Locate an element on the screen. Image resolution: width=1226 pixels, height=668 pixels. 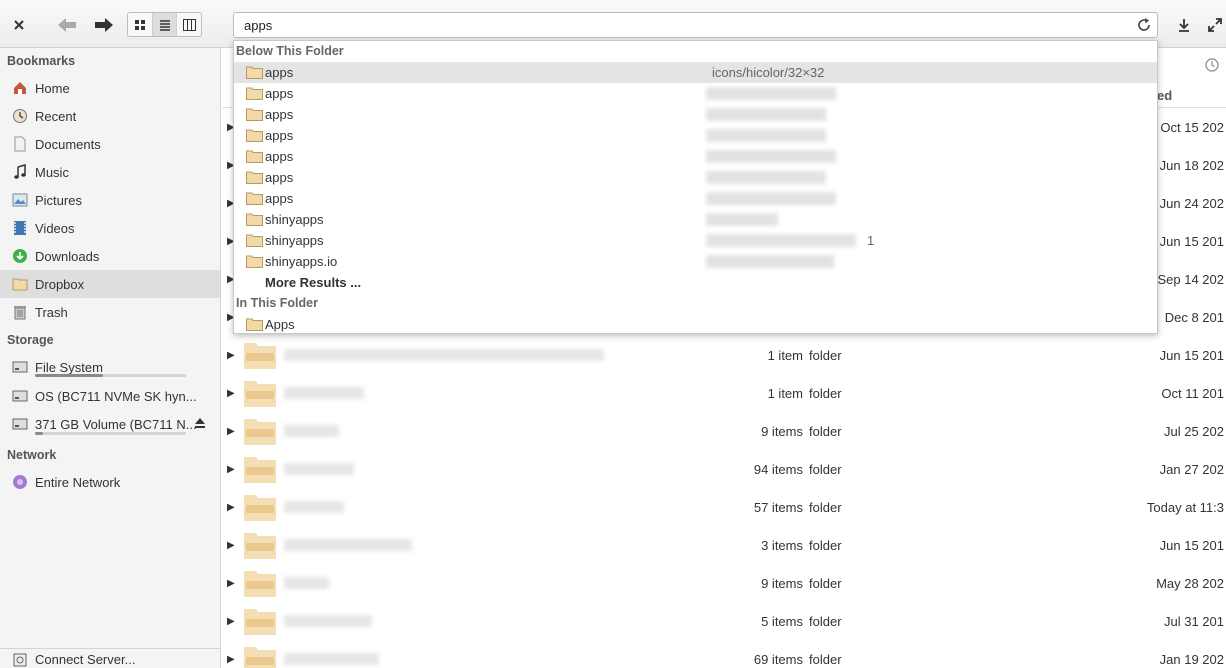
item-count: 1 item is located at coordinates (785, 355).